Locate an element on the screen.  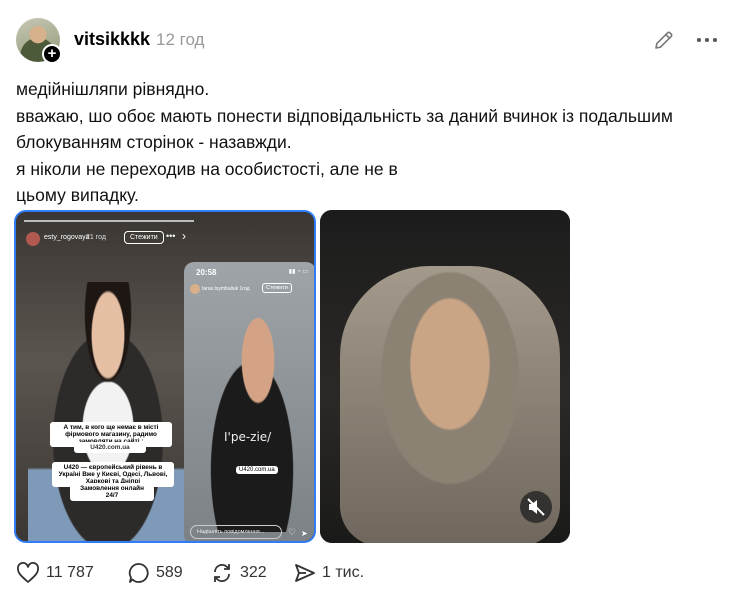
repost-count: 322 is located at coordinates (253, 572).